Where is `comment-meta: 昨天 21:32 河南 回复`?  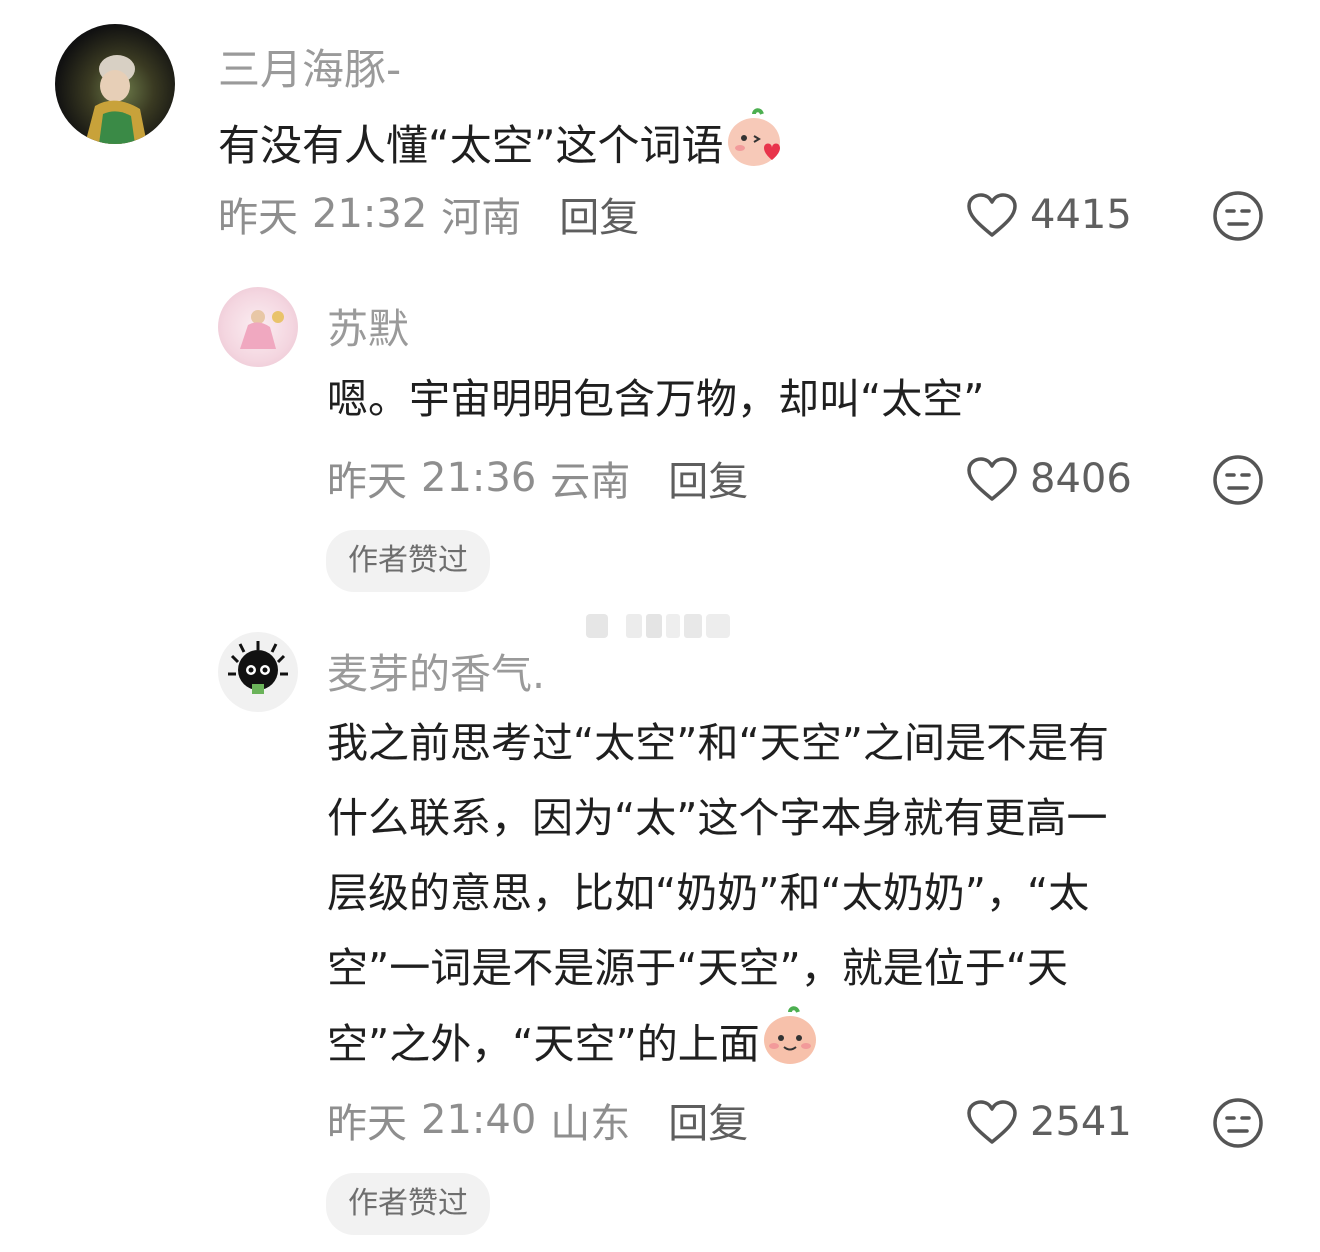
comment-meta: 昨天 21:32 河南 回复 is located at coordinates (428, 215).